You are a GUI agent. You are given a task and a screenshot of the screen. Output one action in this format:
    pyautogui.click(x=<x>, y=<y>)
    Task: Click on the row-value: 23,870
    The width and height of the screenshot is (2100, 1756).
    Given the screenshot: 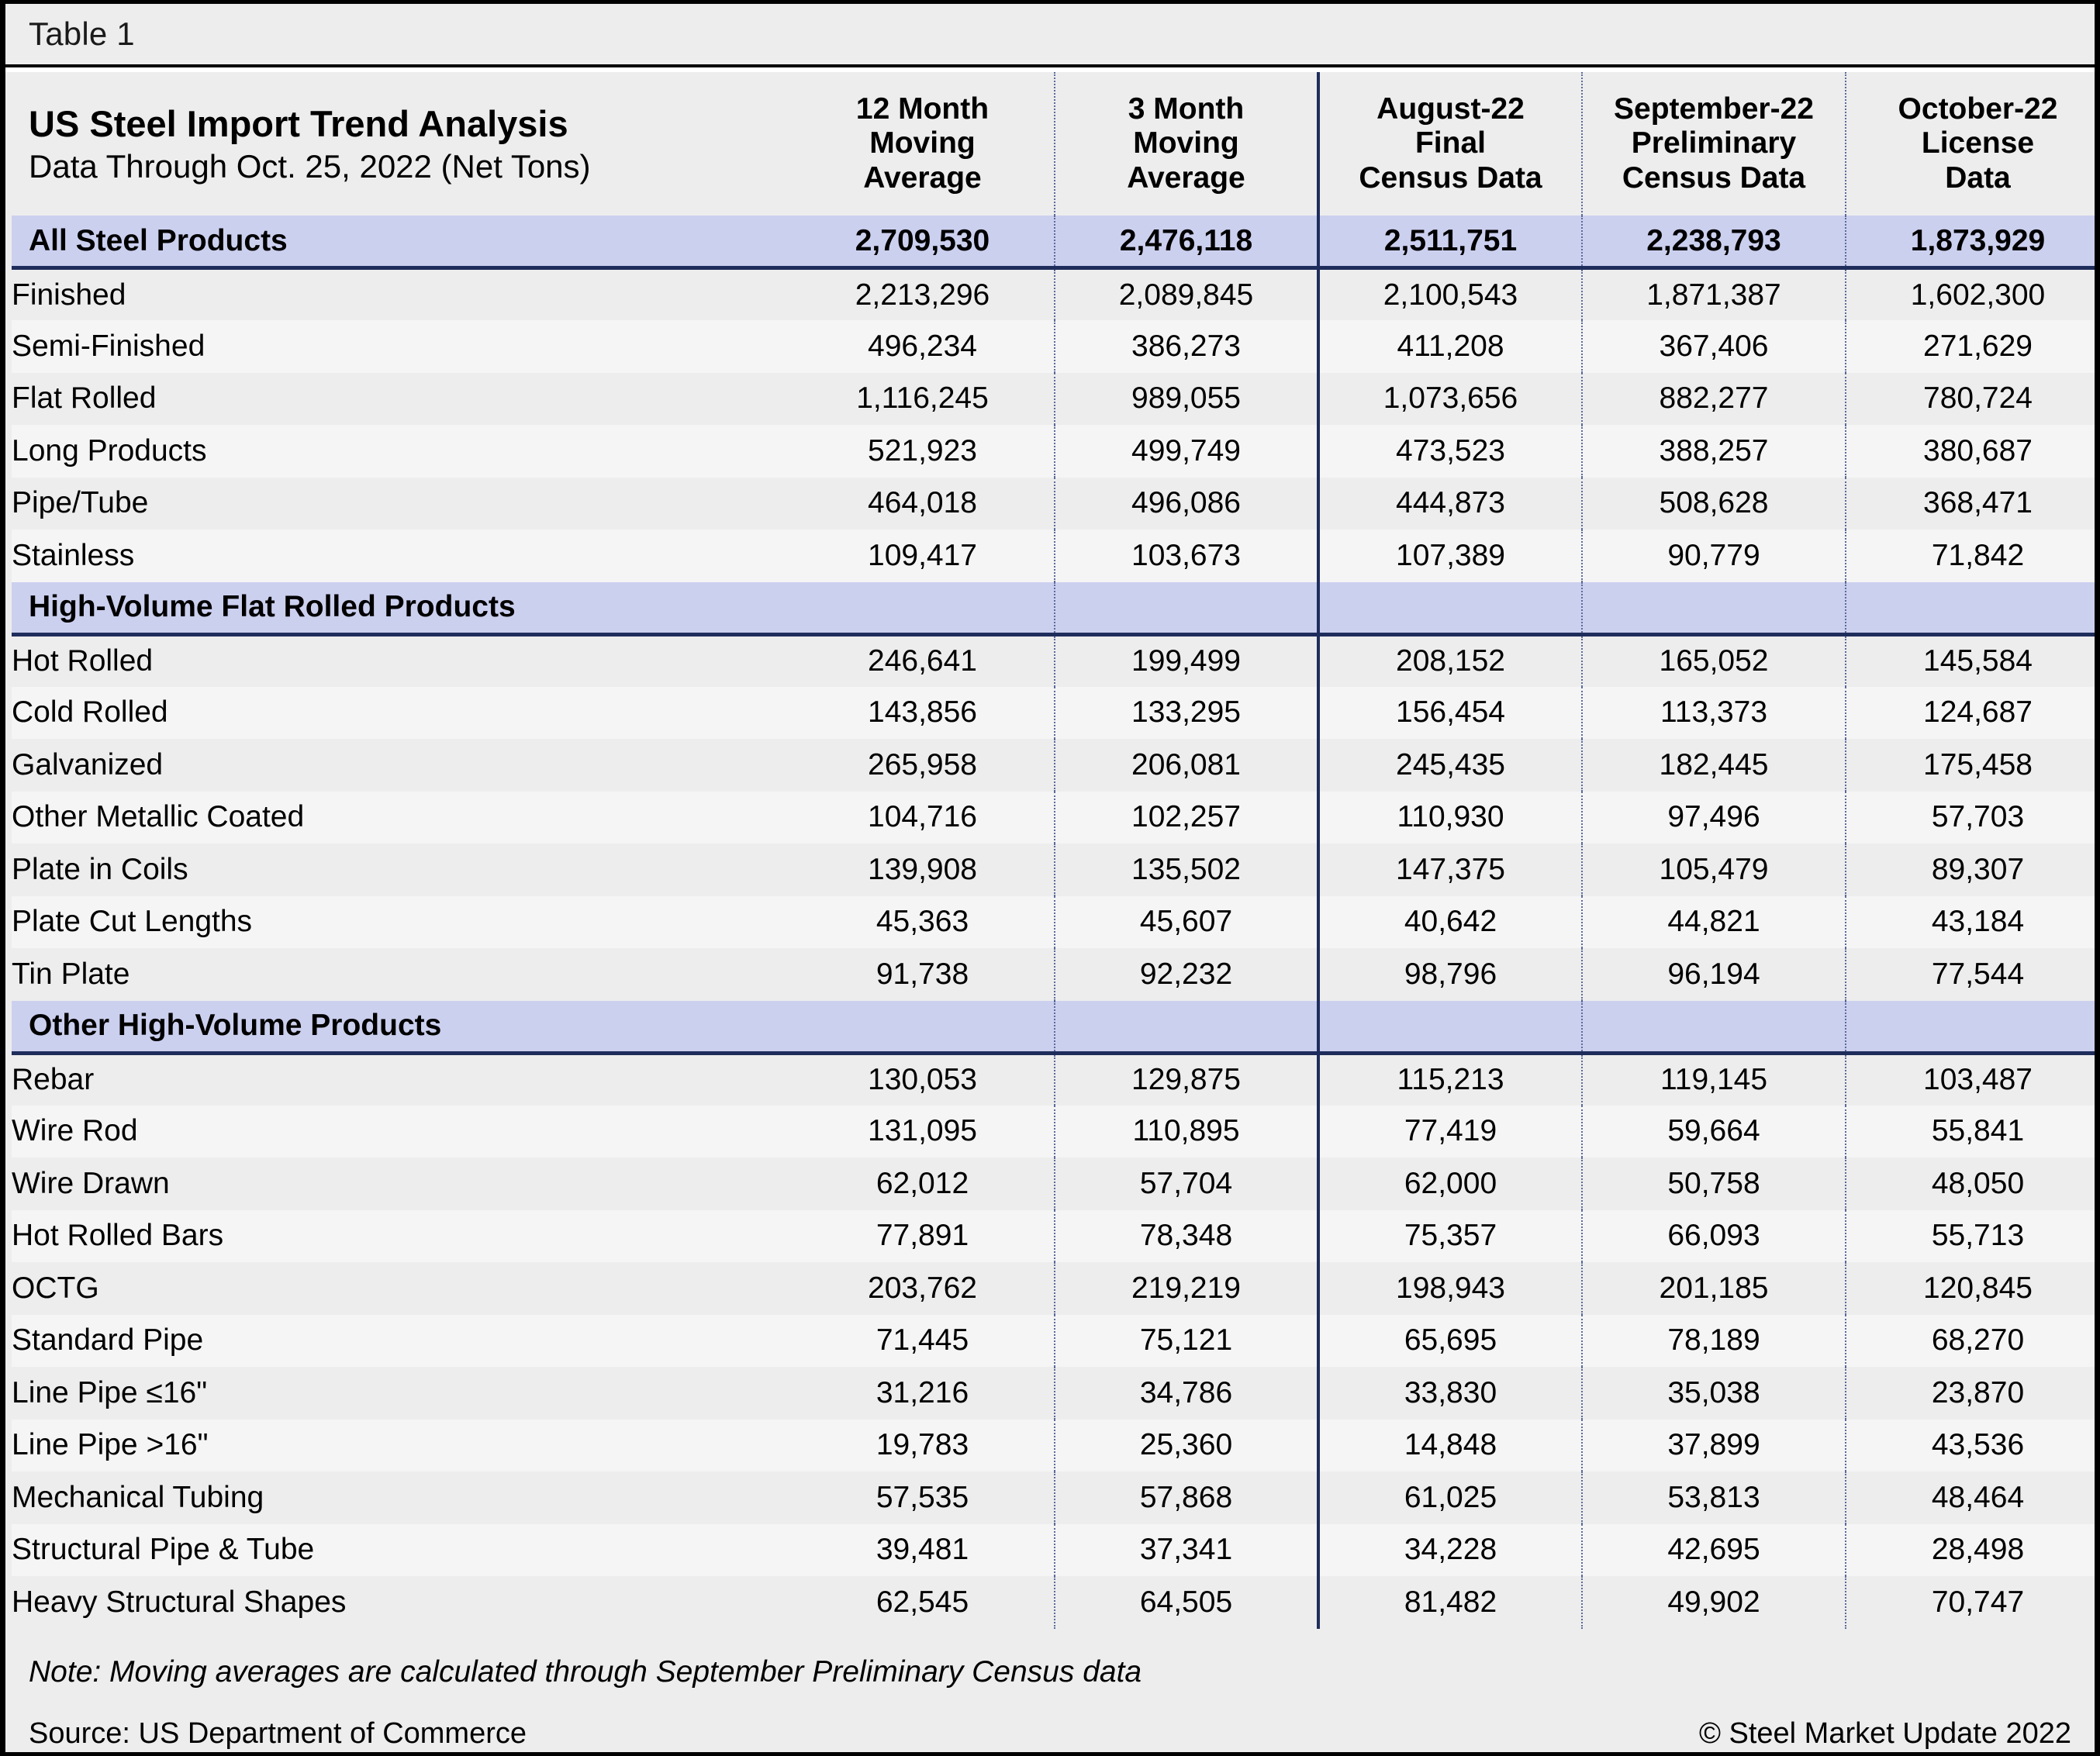 What is the action you would take?
    pyautogui.click(x=1970, y=1394)
    